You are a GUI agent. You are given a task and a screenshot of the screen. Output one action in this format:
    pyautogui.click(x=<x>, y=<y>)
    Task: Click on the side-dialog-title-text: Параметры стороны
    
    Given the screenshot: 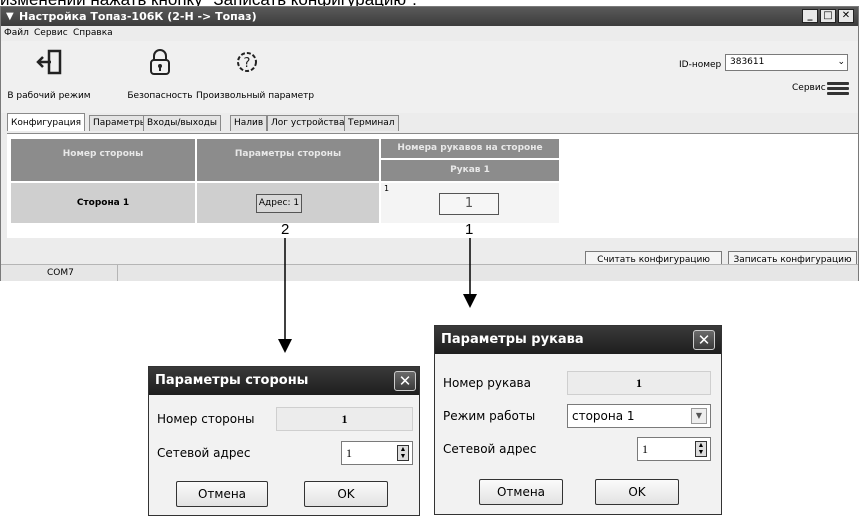 What is the action you would take?
    pyautogui.click(x=232, y=380)
    